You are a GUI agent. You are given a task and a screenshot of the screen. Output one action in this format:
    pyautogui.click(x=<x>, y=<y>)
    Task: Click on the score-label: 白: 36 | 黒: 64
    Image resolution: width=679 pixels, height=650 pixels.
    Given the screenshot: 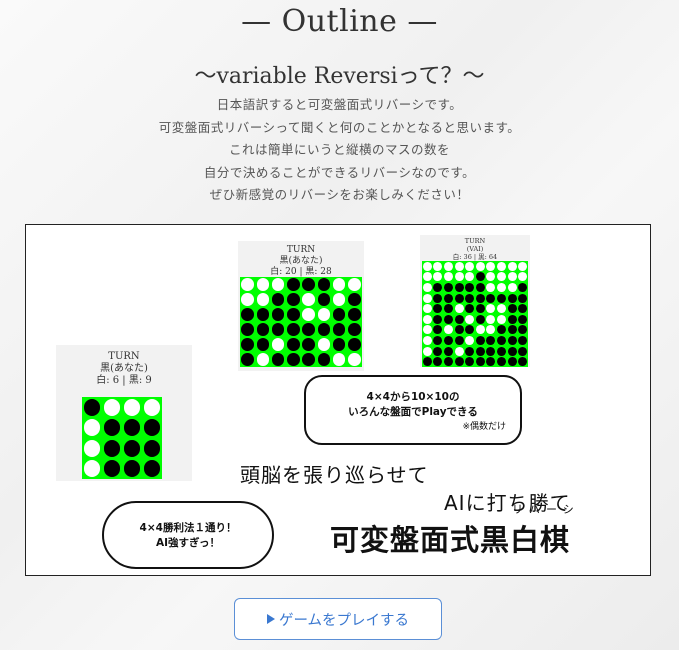 What is the action you would take?
    pyautogui.click(x=475, y=257)
    